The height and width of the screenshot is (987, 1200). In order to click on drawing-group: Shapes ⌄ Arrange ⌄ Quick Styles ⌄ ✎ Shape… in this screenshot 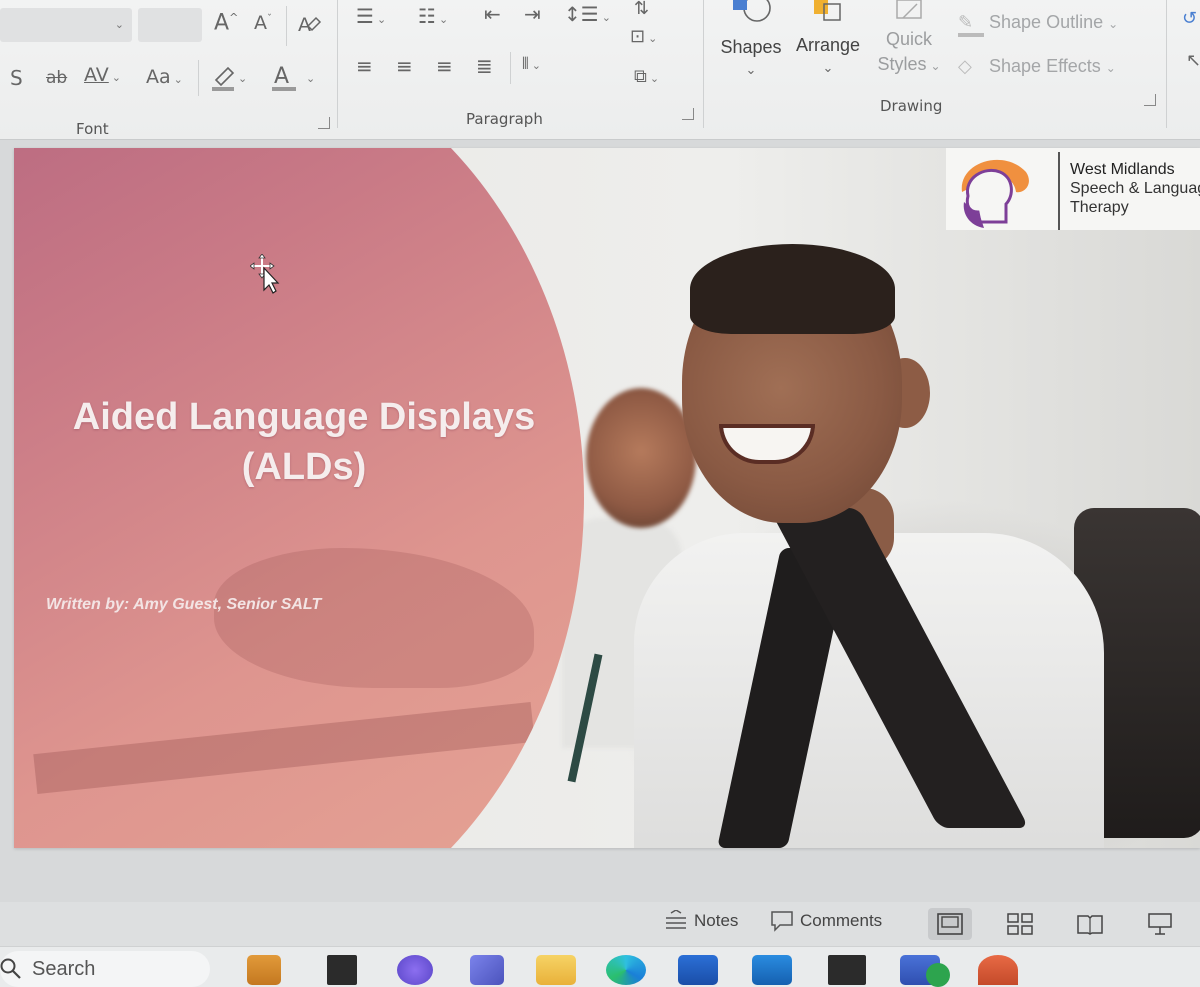, I will do `click(934, 70)`.